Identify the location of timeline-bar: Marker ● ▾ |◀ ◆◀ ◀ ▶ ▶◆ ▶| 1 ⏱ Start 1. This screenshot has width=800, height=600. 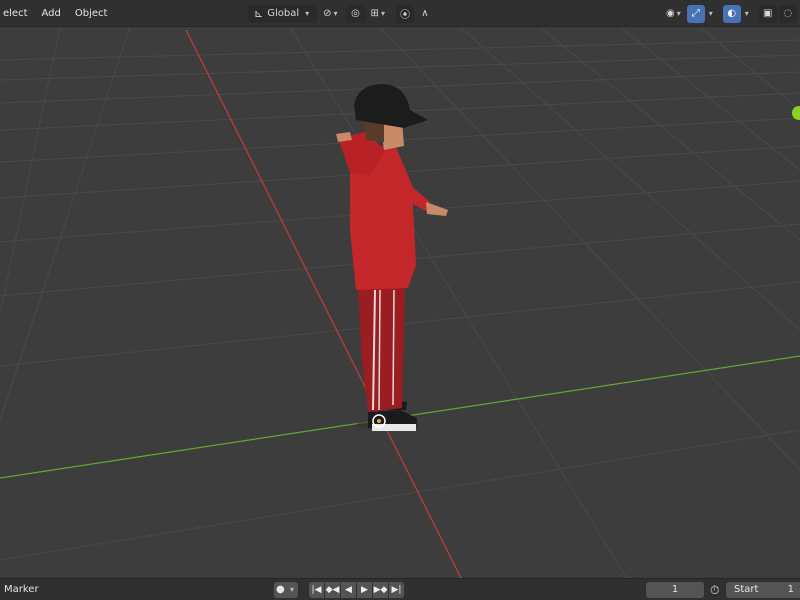
(400, 589).